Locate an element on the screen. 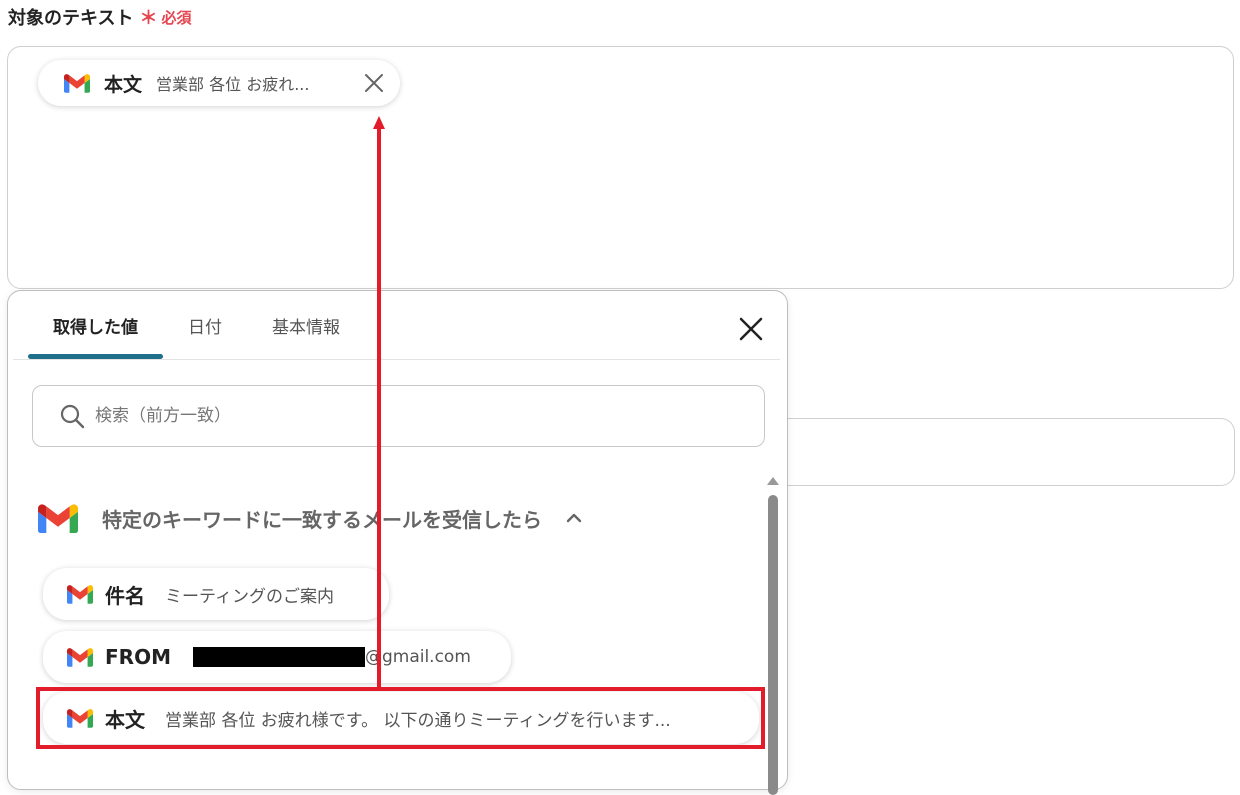  popup-tabs: 取得した値 日付 基本情報 is located at coordinates (196, 325).